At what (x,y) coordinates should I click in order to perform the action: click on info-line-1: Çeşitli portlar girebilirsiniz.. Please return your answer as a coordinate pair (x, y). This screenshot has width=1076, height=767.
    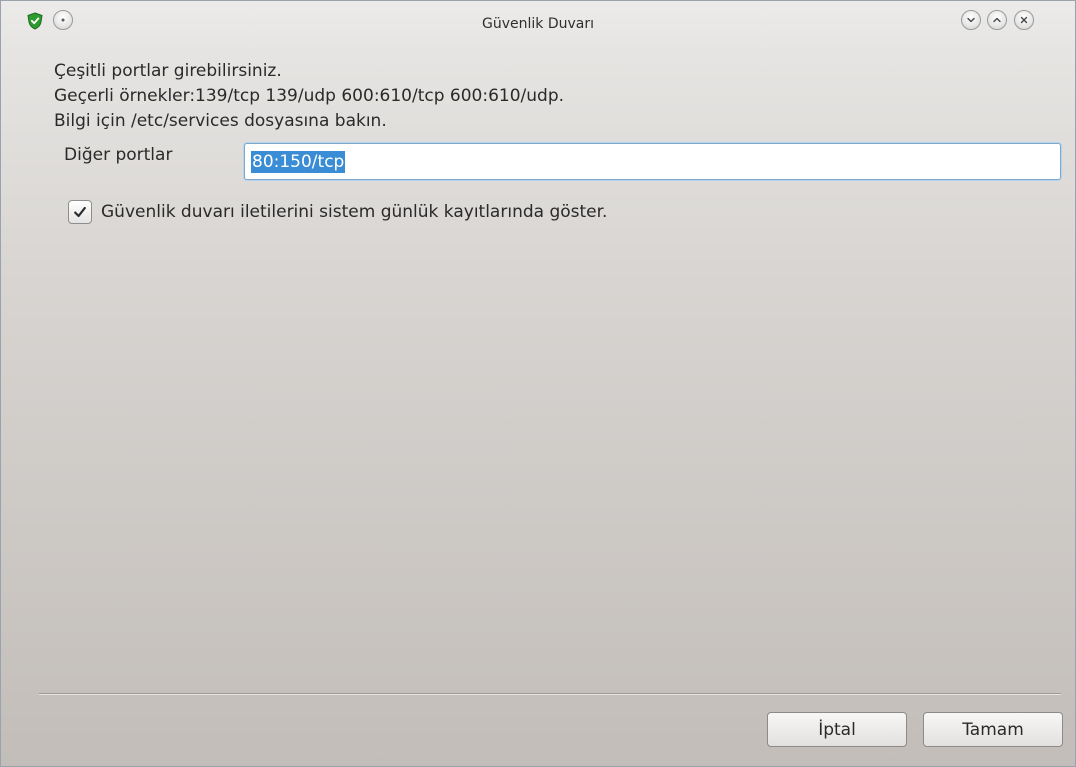
    Looking at the image, I should click on (168, 71).